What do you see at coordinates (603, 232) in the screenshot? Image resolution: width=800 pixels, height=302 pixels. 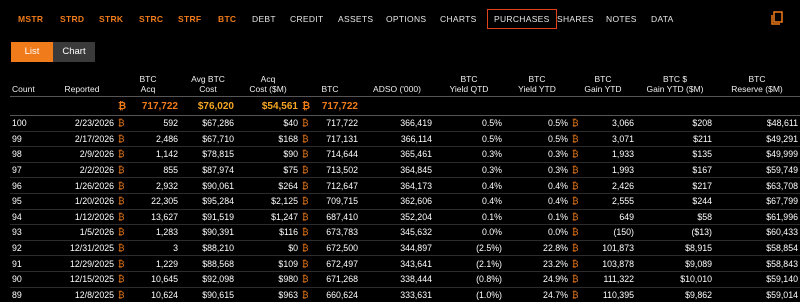 I see `cell-gain-ytd: ₿ (150)` at bounding box center [603, 232].